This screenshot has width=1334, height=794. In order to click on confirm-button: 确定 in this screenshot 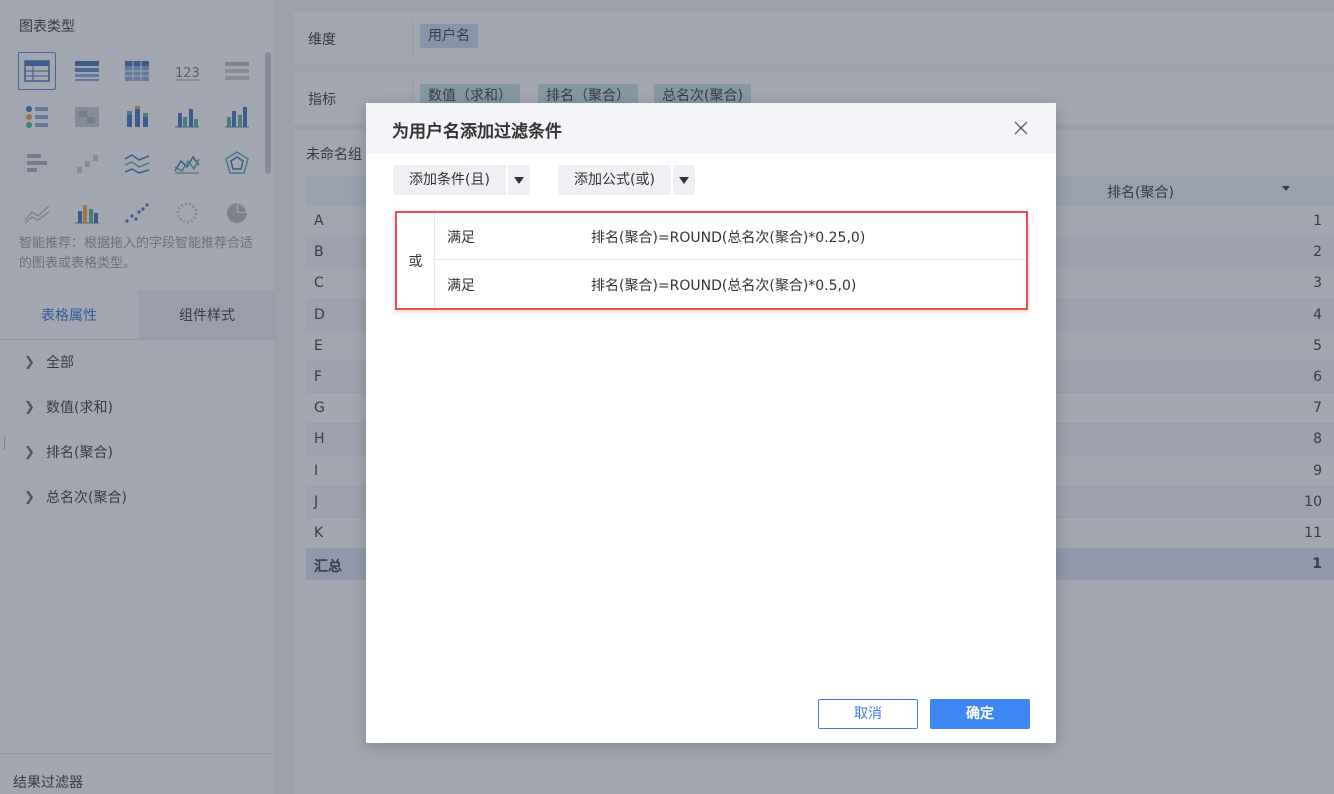, I will do `click(980, 714)`.